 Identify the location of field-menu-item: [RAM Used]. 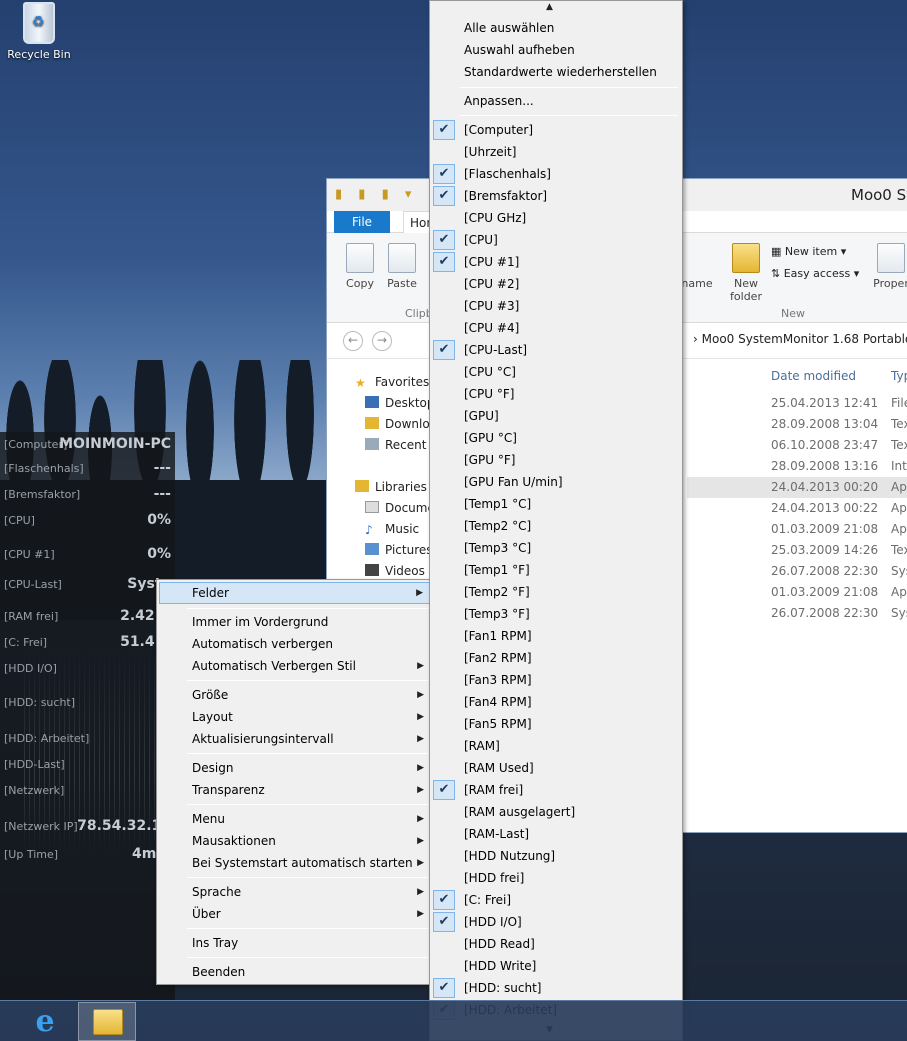
(556, 768).